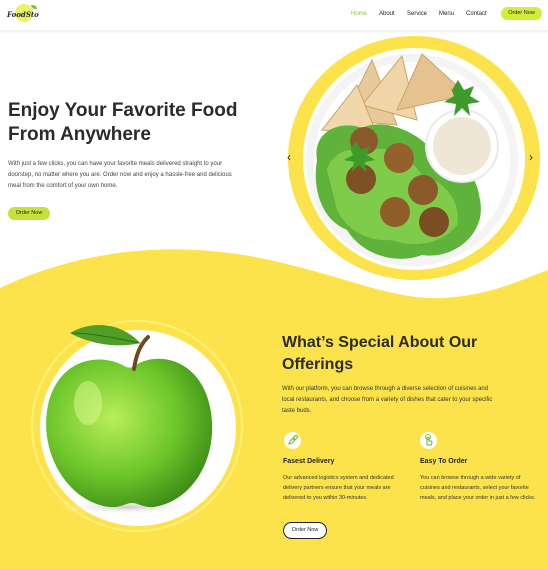 This screenshot has width=548, height=569. Describe the element at coordinates (34, 7) in the screenshot. I see `leaf-icon` at that location.